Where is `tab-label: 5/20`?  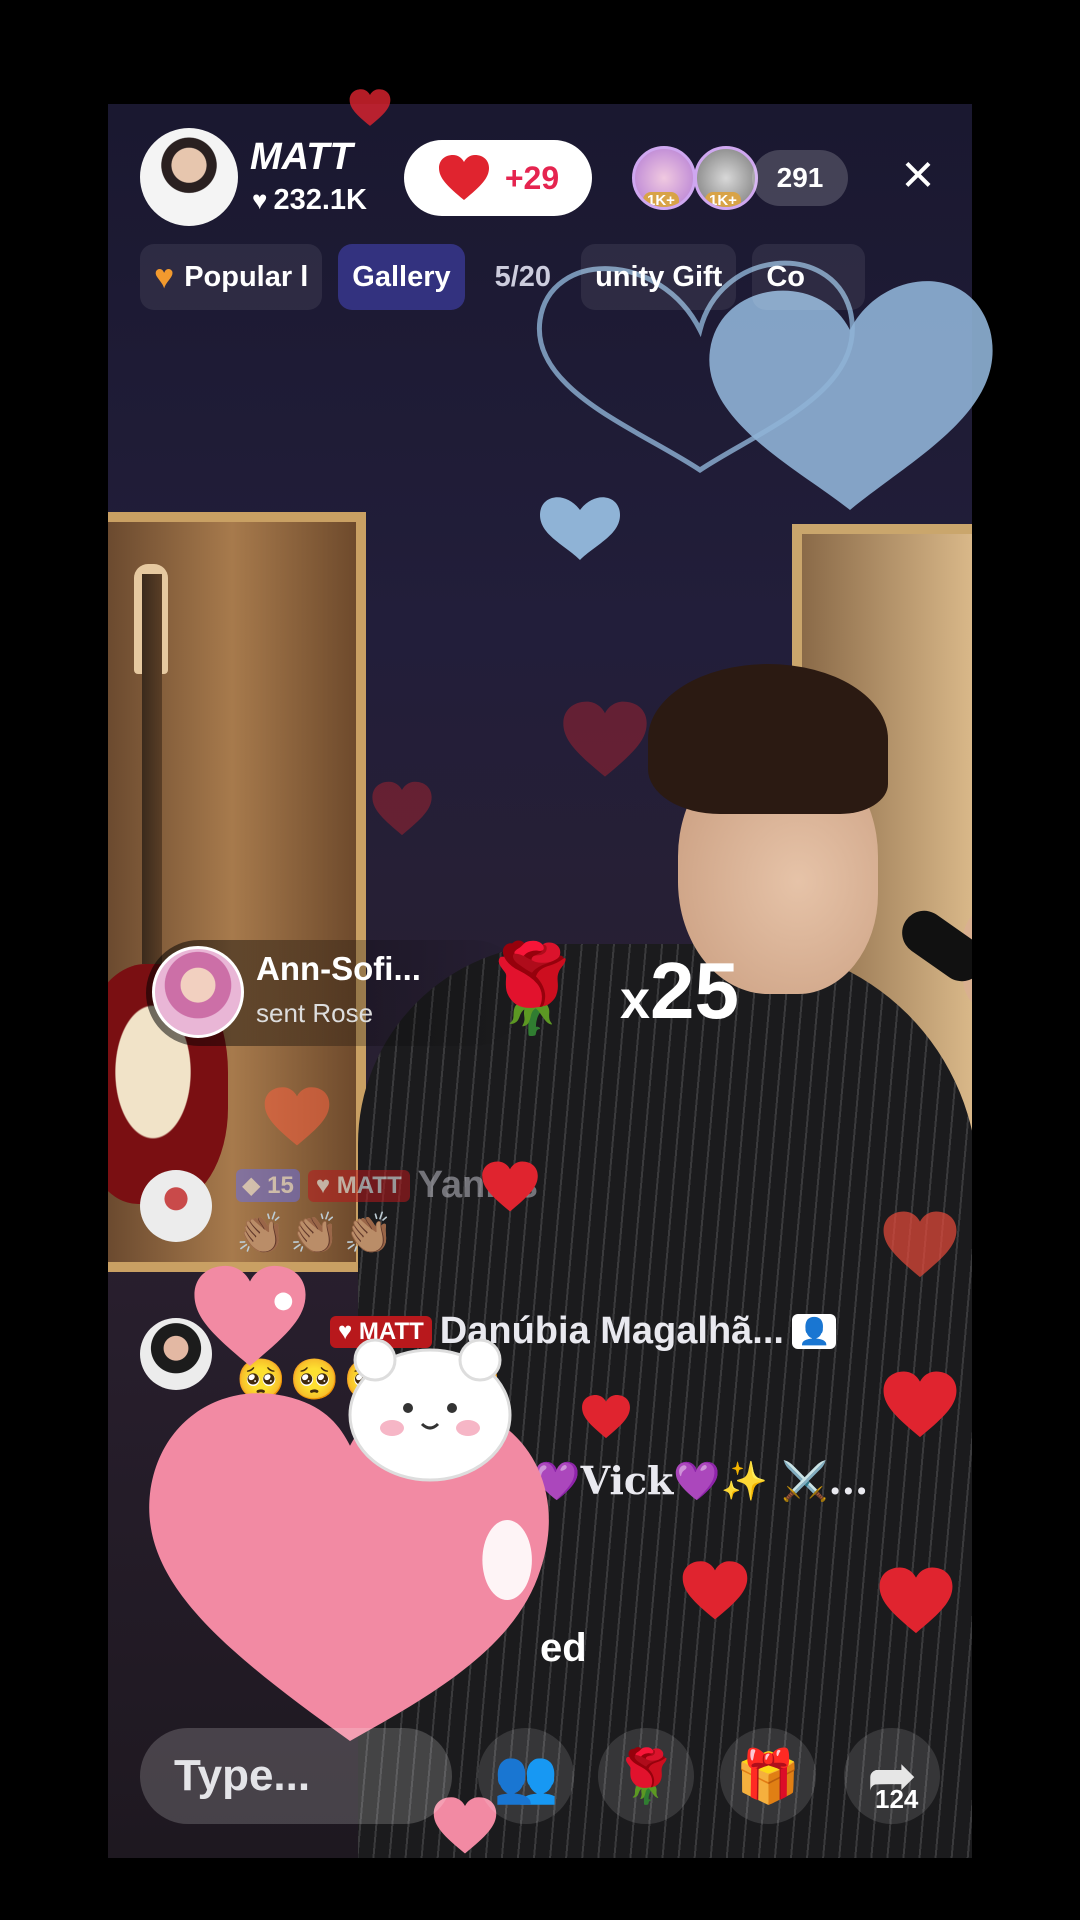
tab-label: 5/20 is located at coordinates (523, 276).